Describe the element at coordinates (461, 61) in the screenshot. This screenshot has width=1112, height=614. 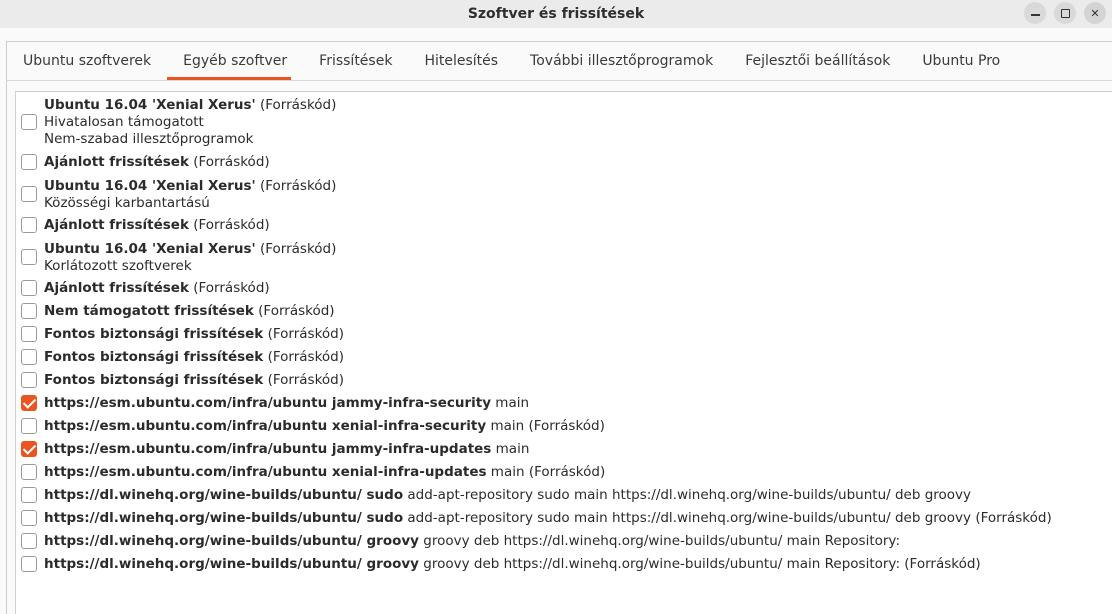
I see `tab-authentication: Hitelesítés` at that location.